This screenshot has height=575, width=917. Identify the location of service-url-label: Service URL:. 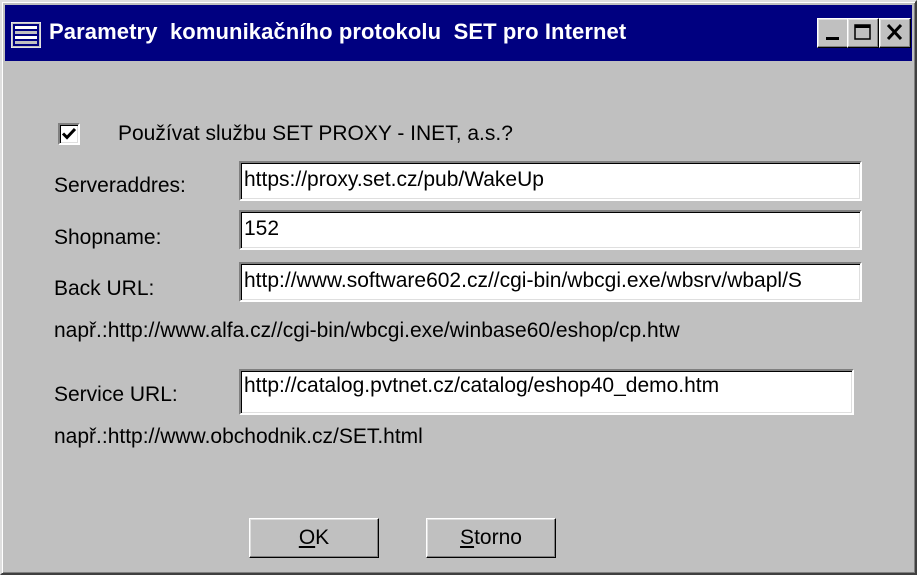
(116, 394).